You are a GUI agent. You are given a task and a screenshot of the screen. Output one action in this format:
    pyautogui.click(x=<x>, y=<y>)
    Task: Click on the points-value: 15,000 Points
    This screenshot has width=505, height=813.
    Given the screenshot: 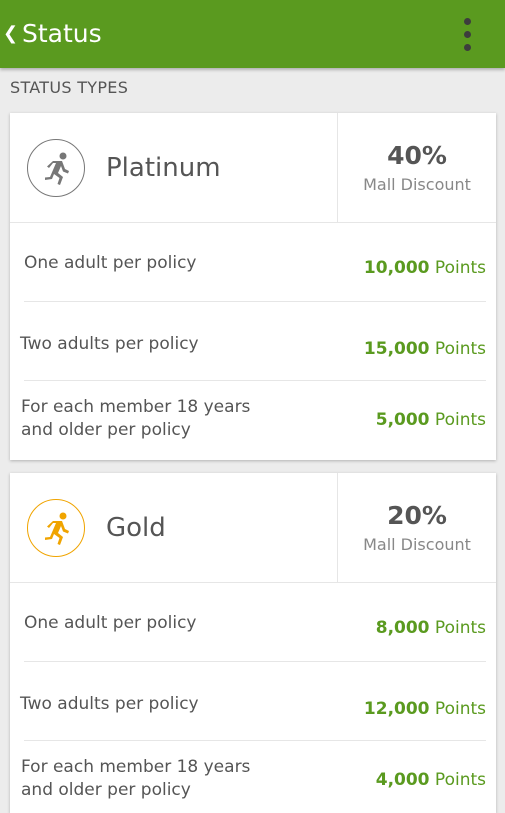 What is the action you would take?
    pyautogui.click(x=425, y=349)
    